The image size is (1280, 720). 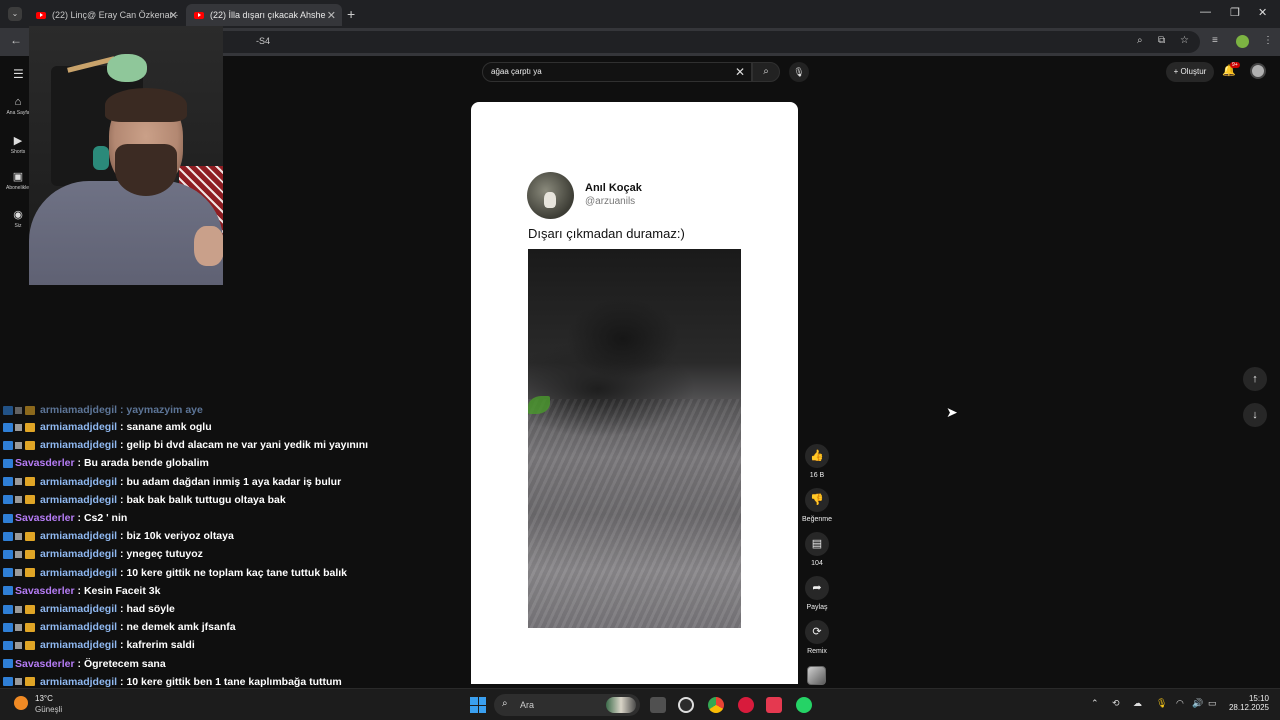 I want to click on close-window-button: ✕, so click(x=1262, y=12).